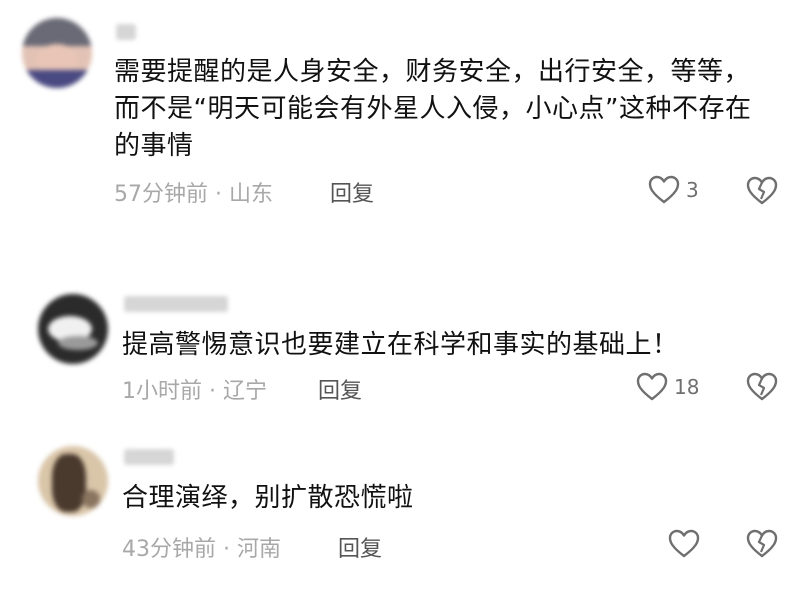 The height and width of the screenshot is (600, 810). What do you see at coordinates (687, 387) in the screenshot?
I see `like-count: 18` at bounding box center [687, 387].